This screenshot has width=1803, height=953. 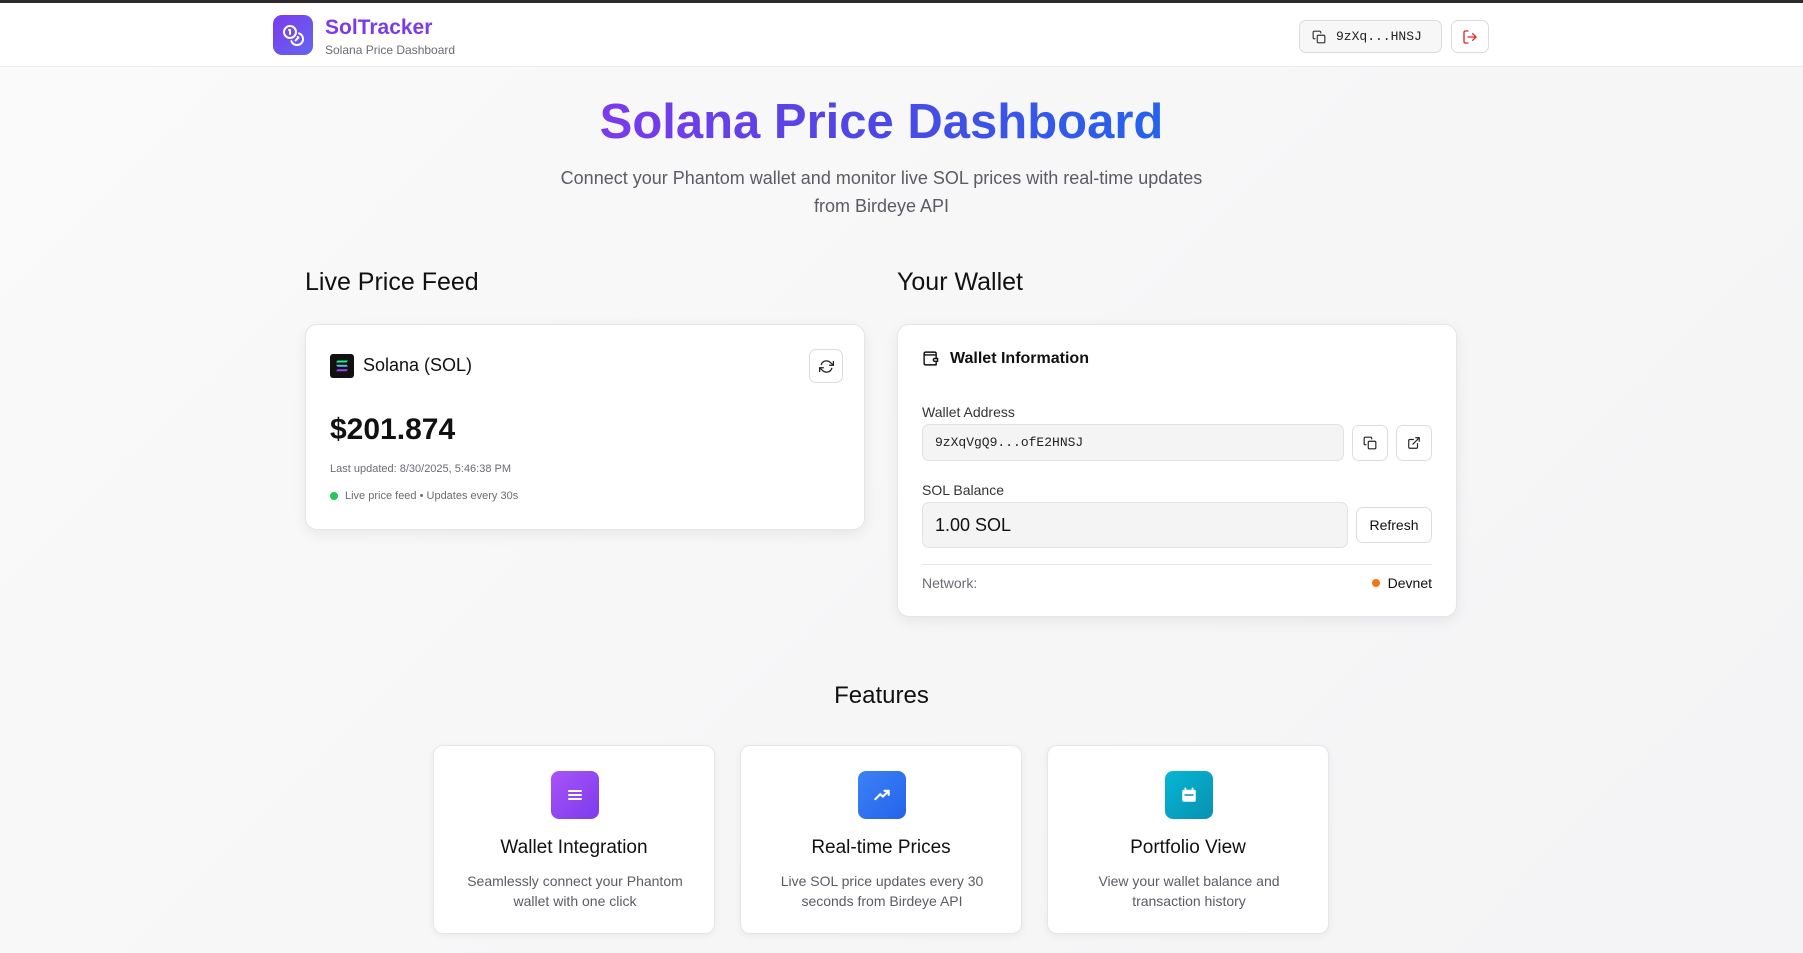 I want to click on solana-logo-icon, so click(x=342, y=366).